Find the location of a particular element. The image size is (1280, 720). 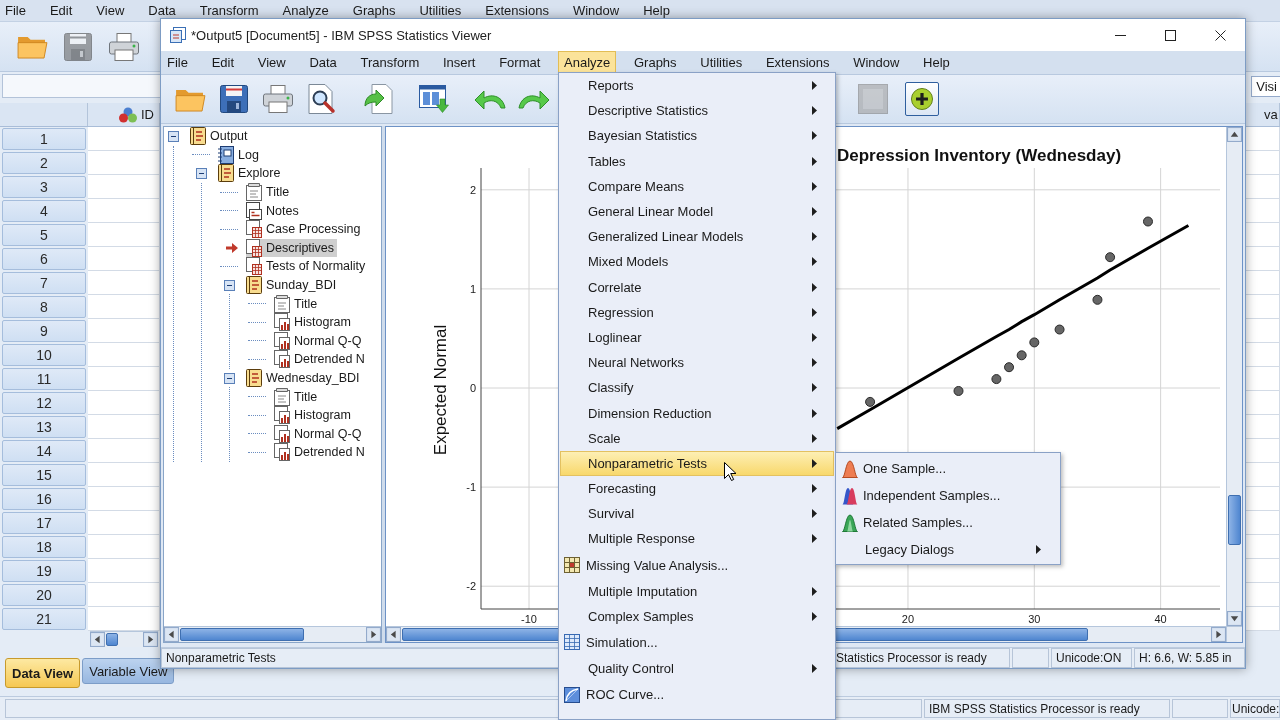

row-number: 4 is located at coordinates (44, 211).